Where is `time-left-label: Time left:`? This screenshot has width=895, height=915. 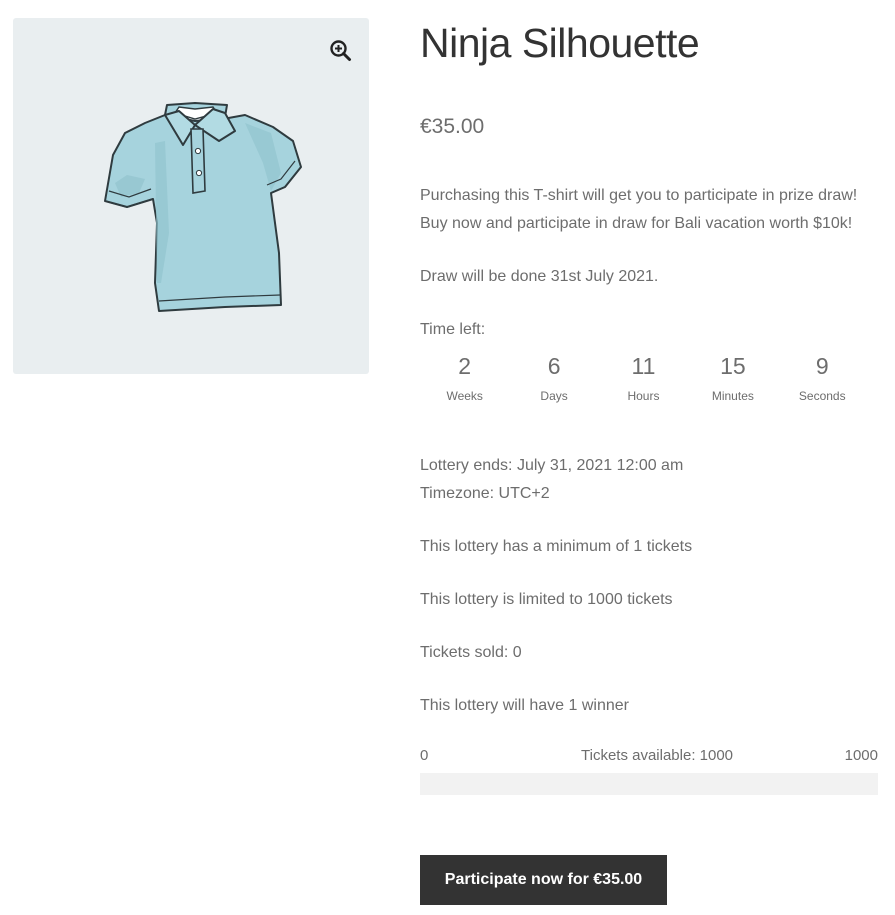
time-left-label: Time left: is located at coordinates (453, 329).